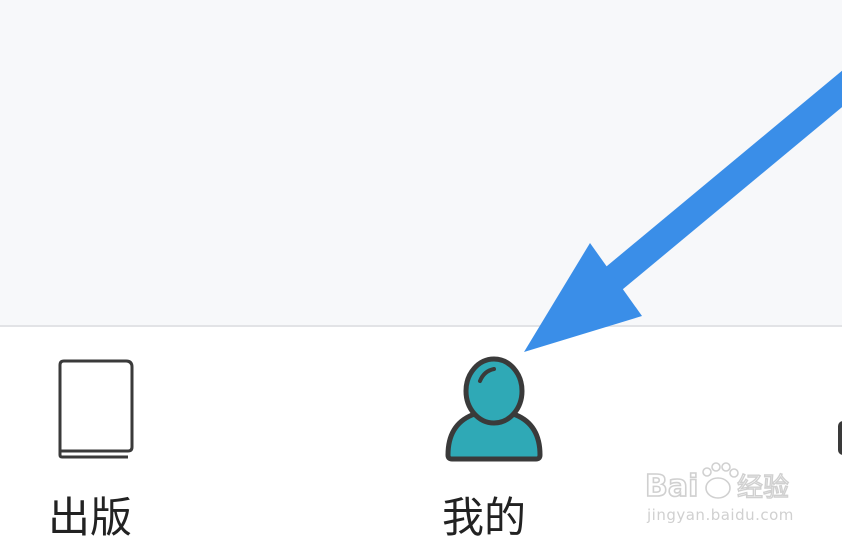 The height and width of the screenshot is (545, 842). Describe the element at coordinates (90, 517) in the screenshot. I see `tab-publish-label: 出版` at that location.